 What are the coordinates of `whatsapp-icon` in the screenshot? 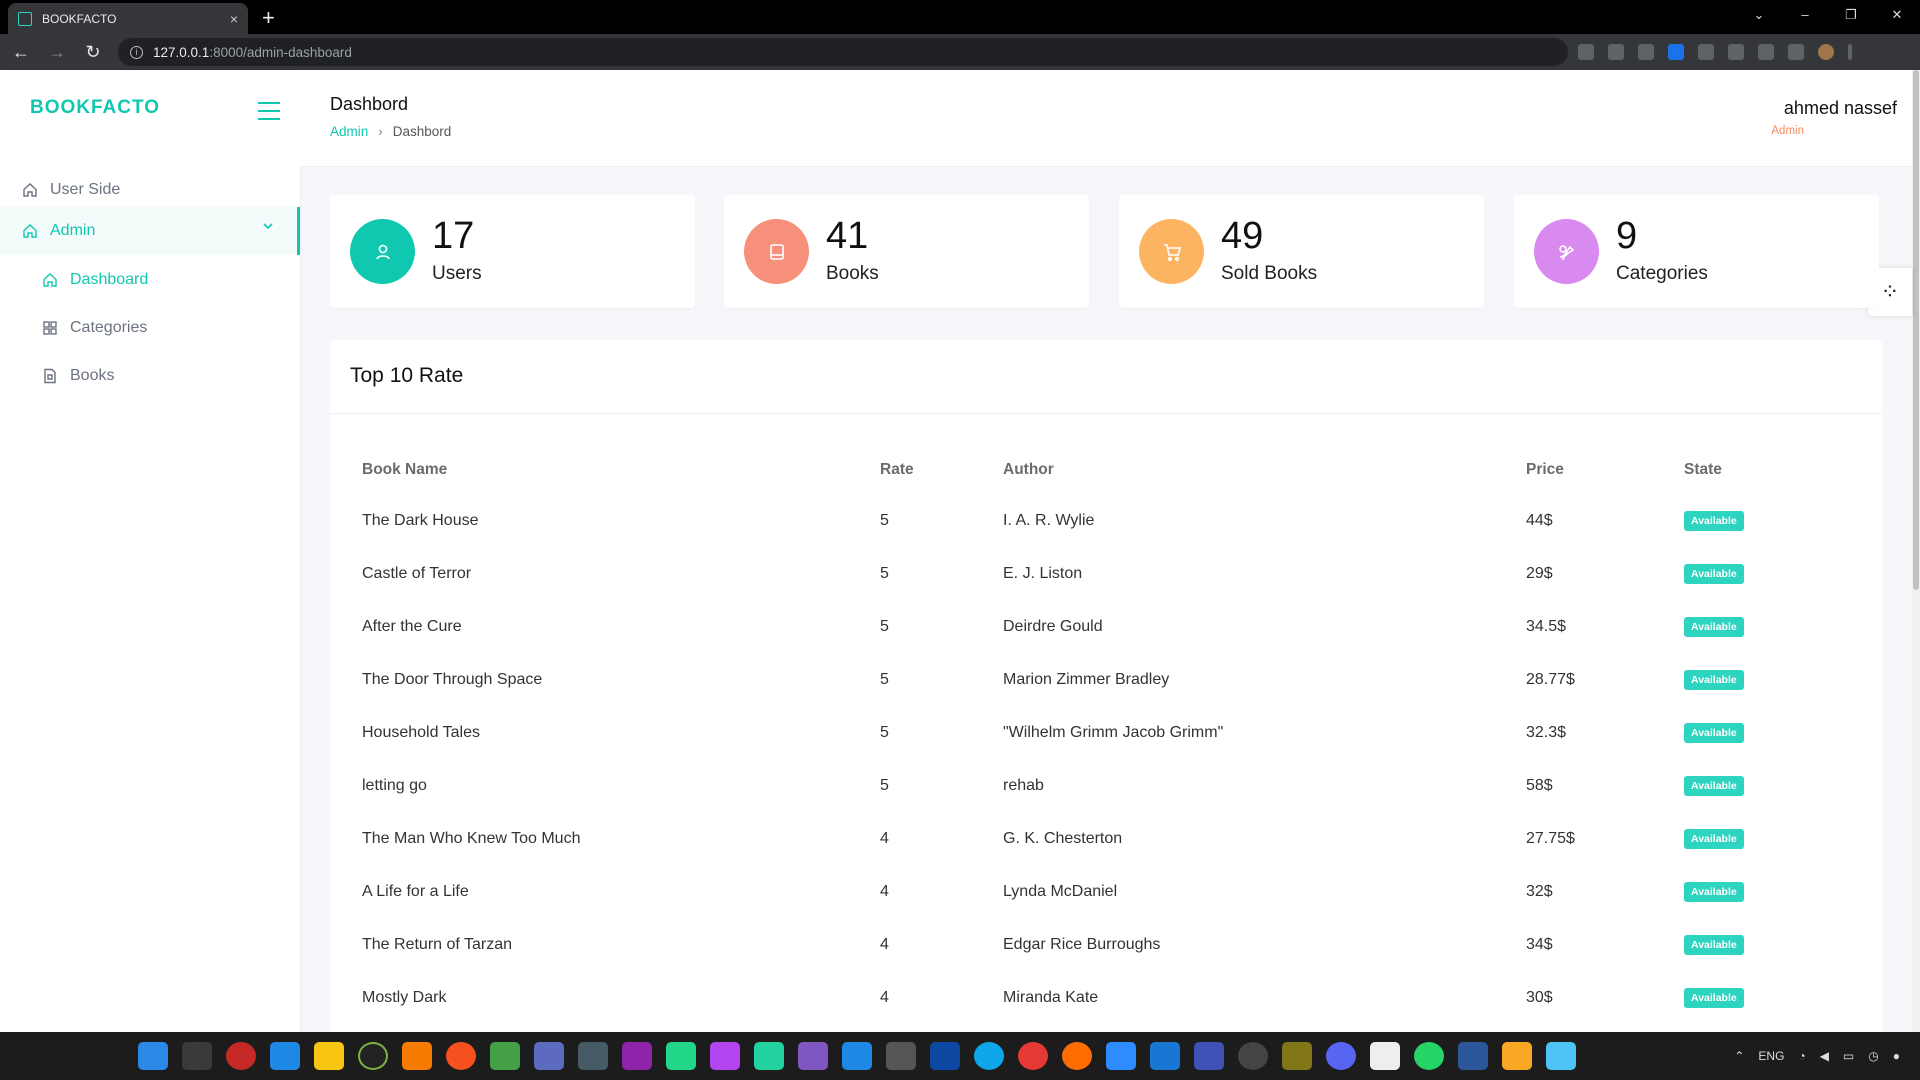 It's located at (1429, 1056).